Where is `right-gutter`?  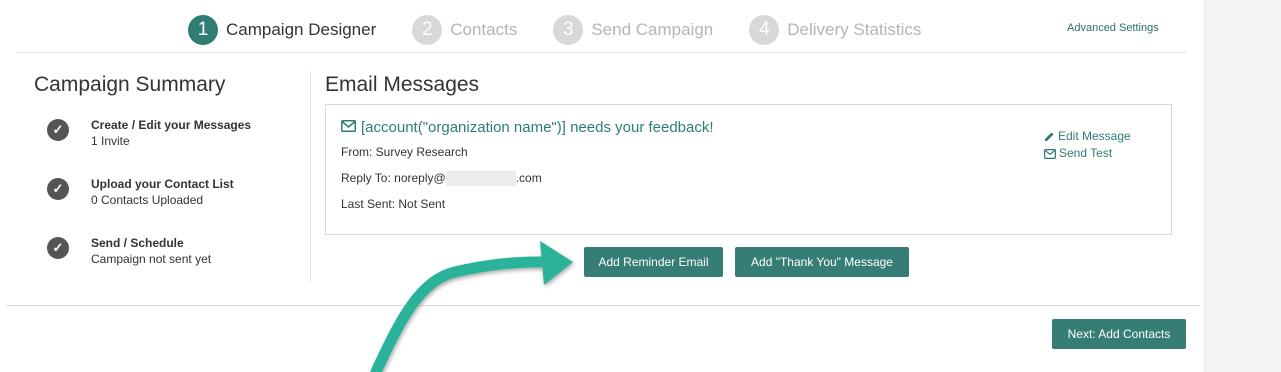 right-gutter is located at coordinates (1242, 186).